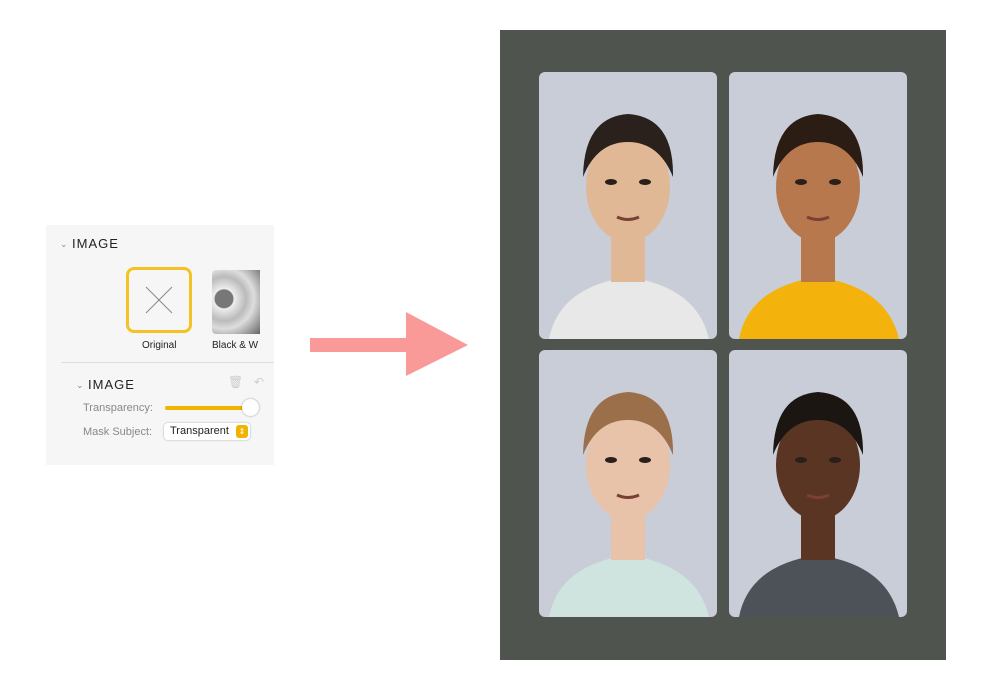 The image size is (1000, 689). I want to click on sub-section-title: IMAGE, so click(111, 384).